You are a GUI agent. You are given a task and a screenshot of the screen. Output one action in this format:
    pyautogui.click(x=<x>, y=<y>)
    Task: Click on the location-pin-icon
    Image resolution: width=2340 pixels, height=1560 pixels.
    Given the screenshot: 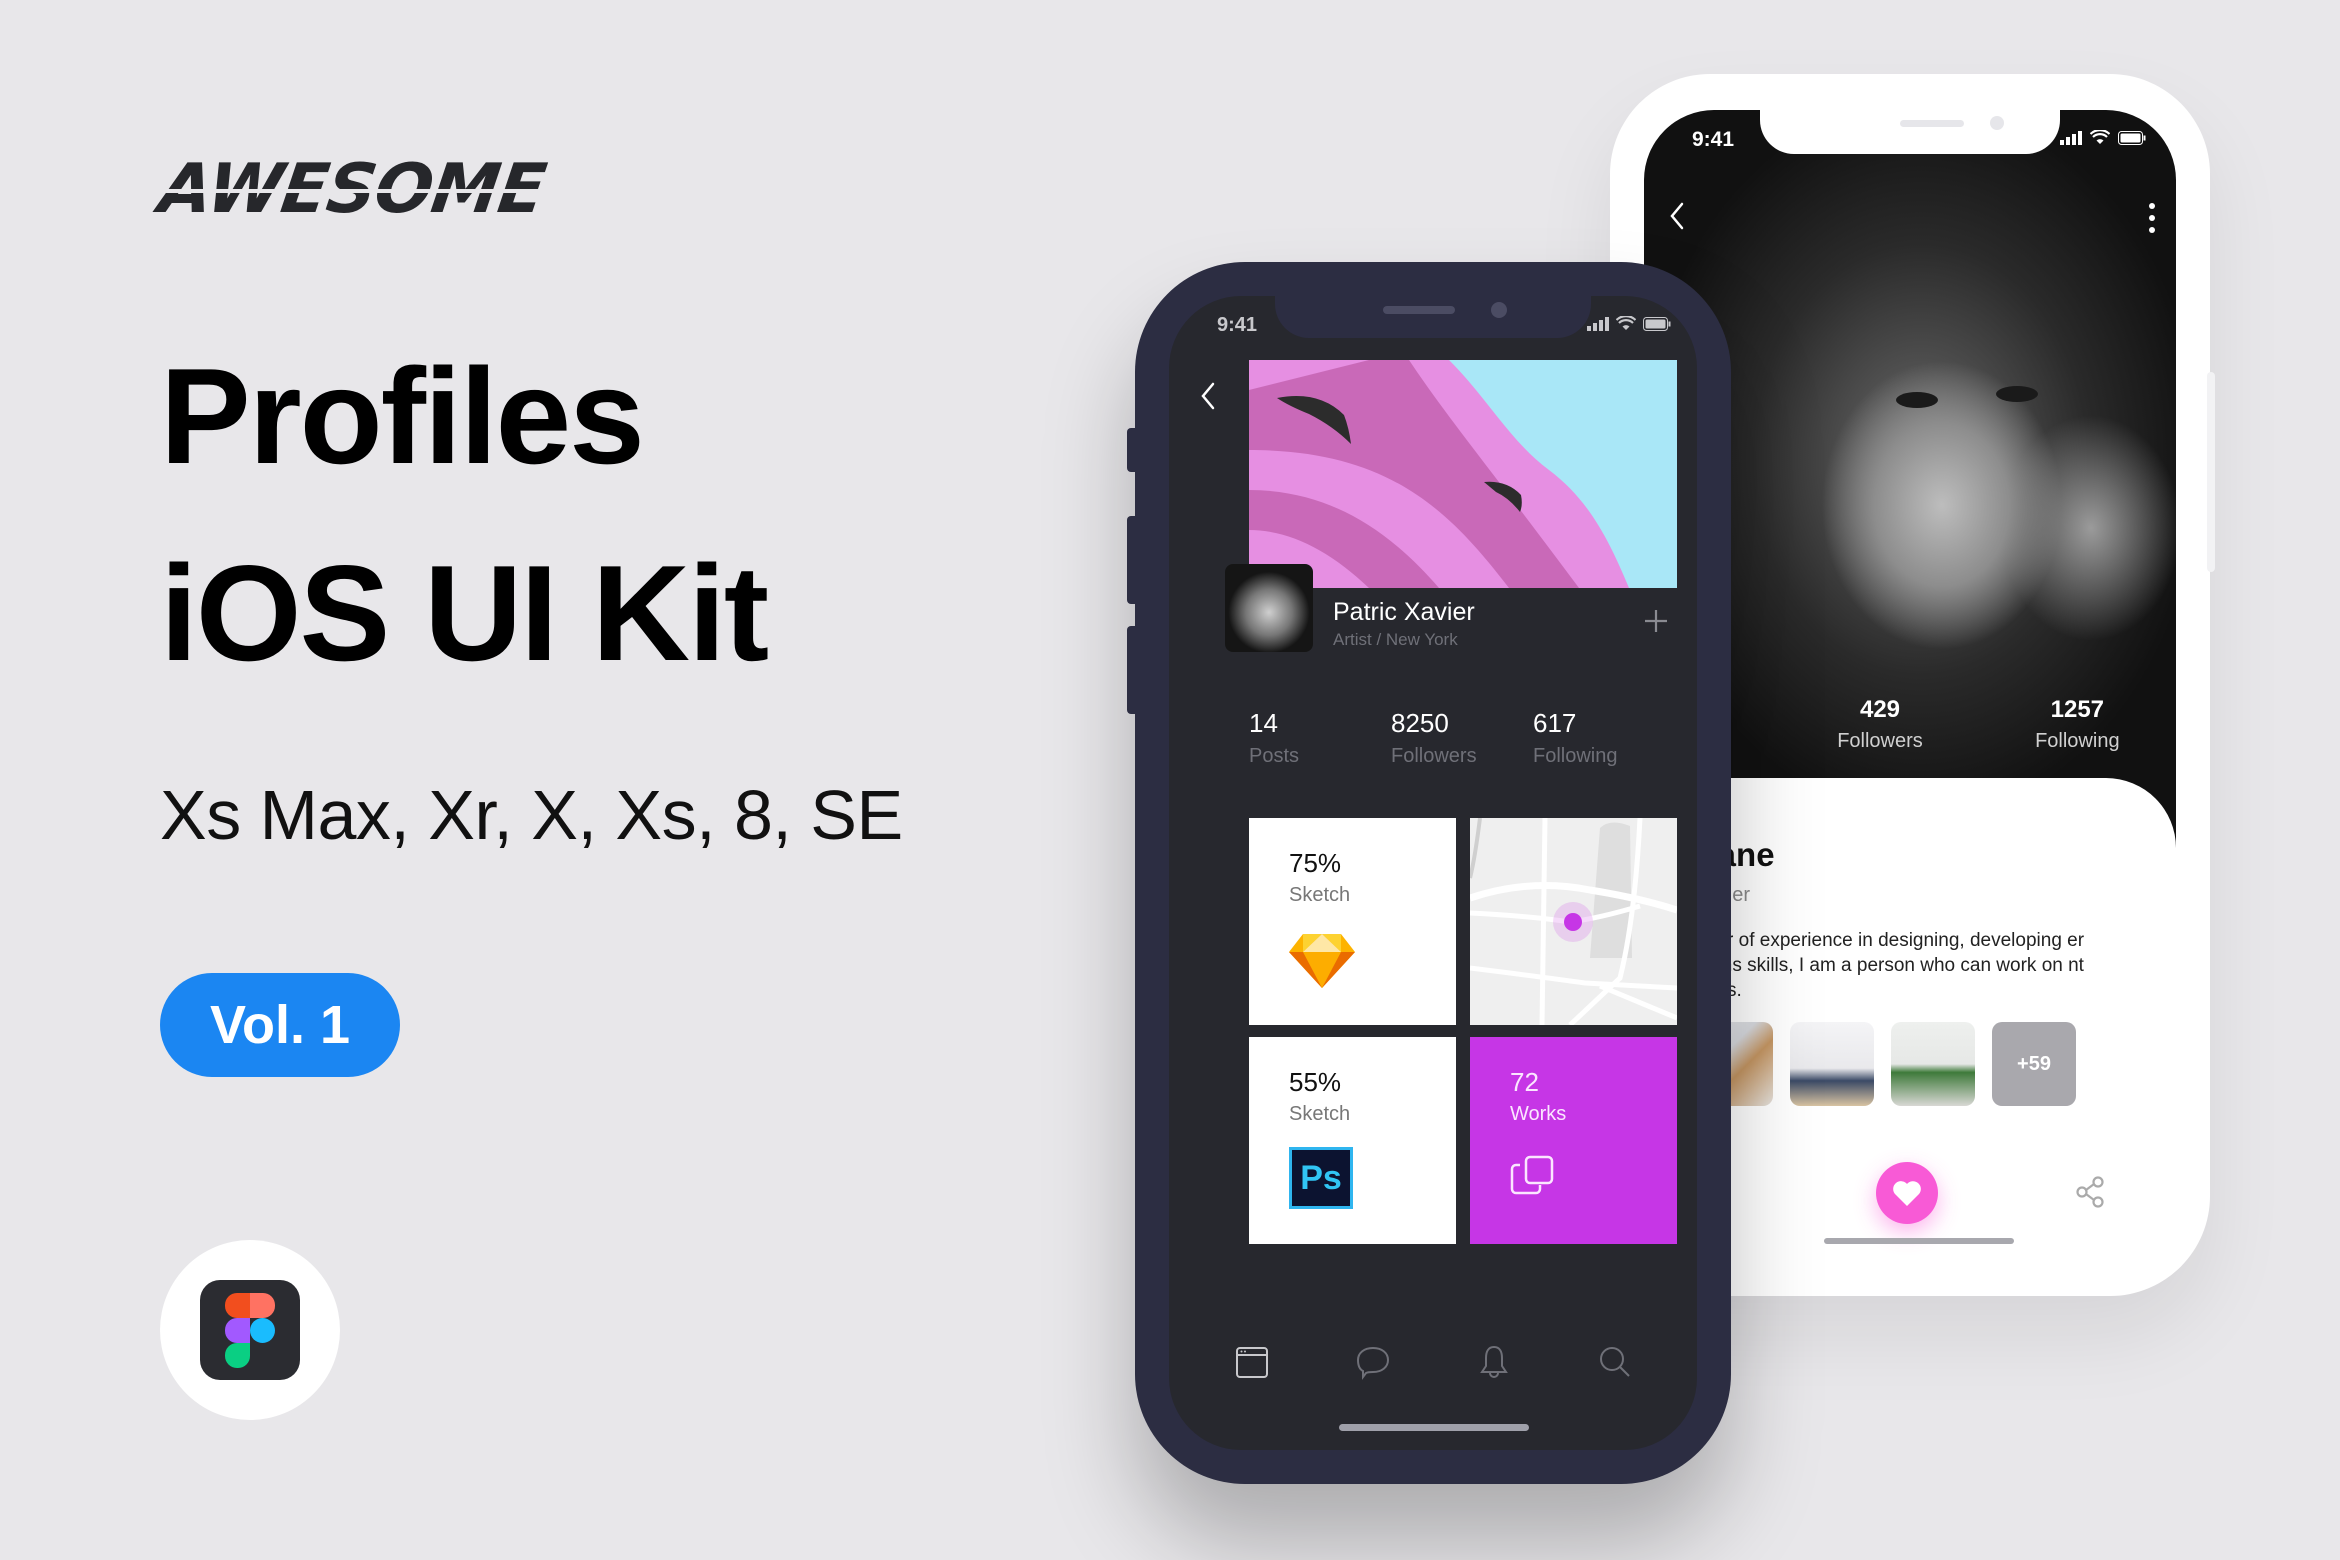 What is the action you would take?
    pyautogui.click(x=1573, y=922)
    